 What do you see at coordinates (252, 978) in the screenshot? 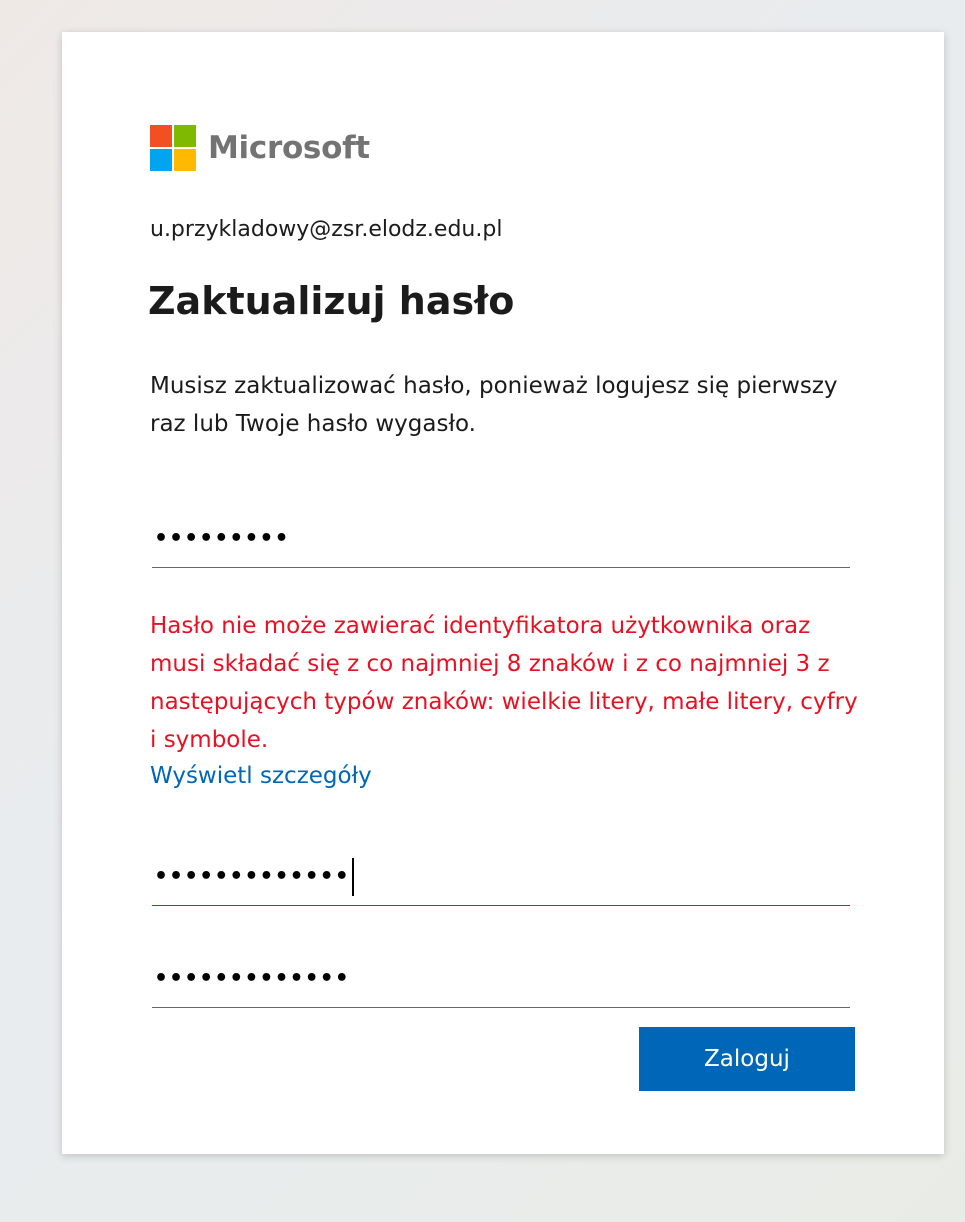
I see `confirm-password-value: •••••••••••••` at bounding box center [252, 978].